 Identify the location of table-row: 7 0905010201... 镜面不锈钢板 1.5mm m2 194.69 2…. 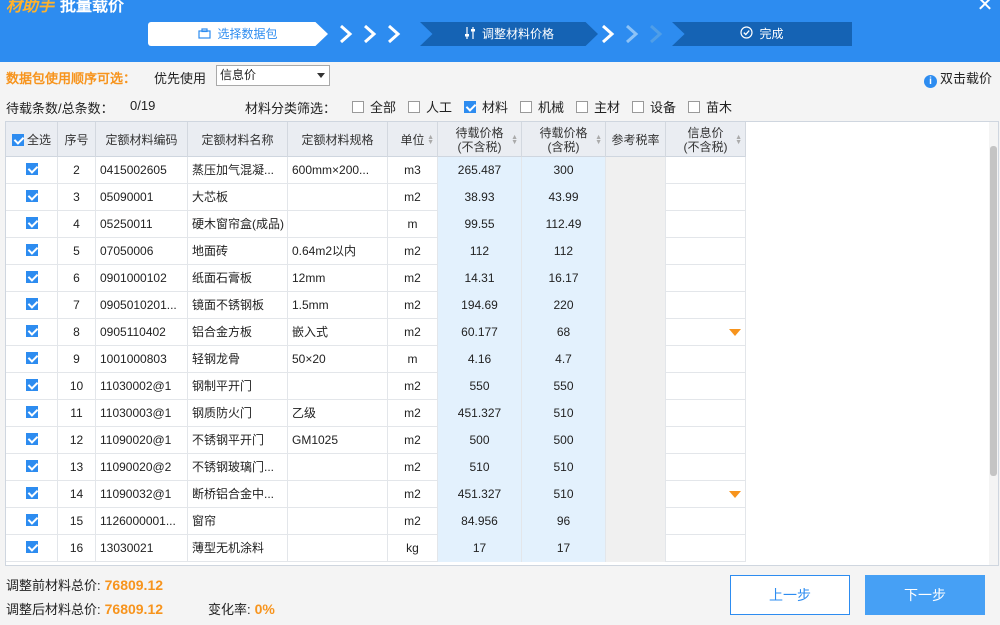
(376, 305).